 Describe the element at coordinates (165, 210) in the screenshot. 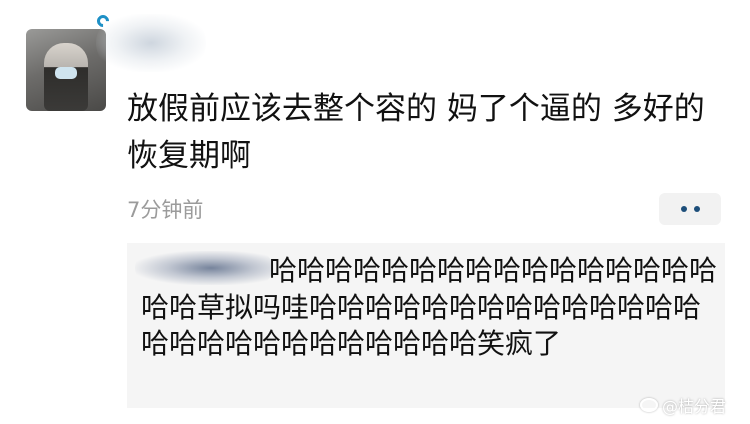

I see `post-timestamp: 7分钟前` at that location.